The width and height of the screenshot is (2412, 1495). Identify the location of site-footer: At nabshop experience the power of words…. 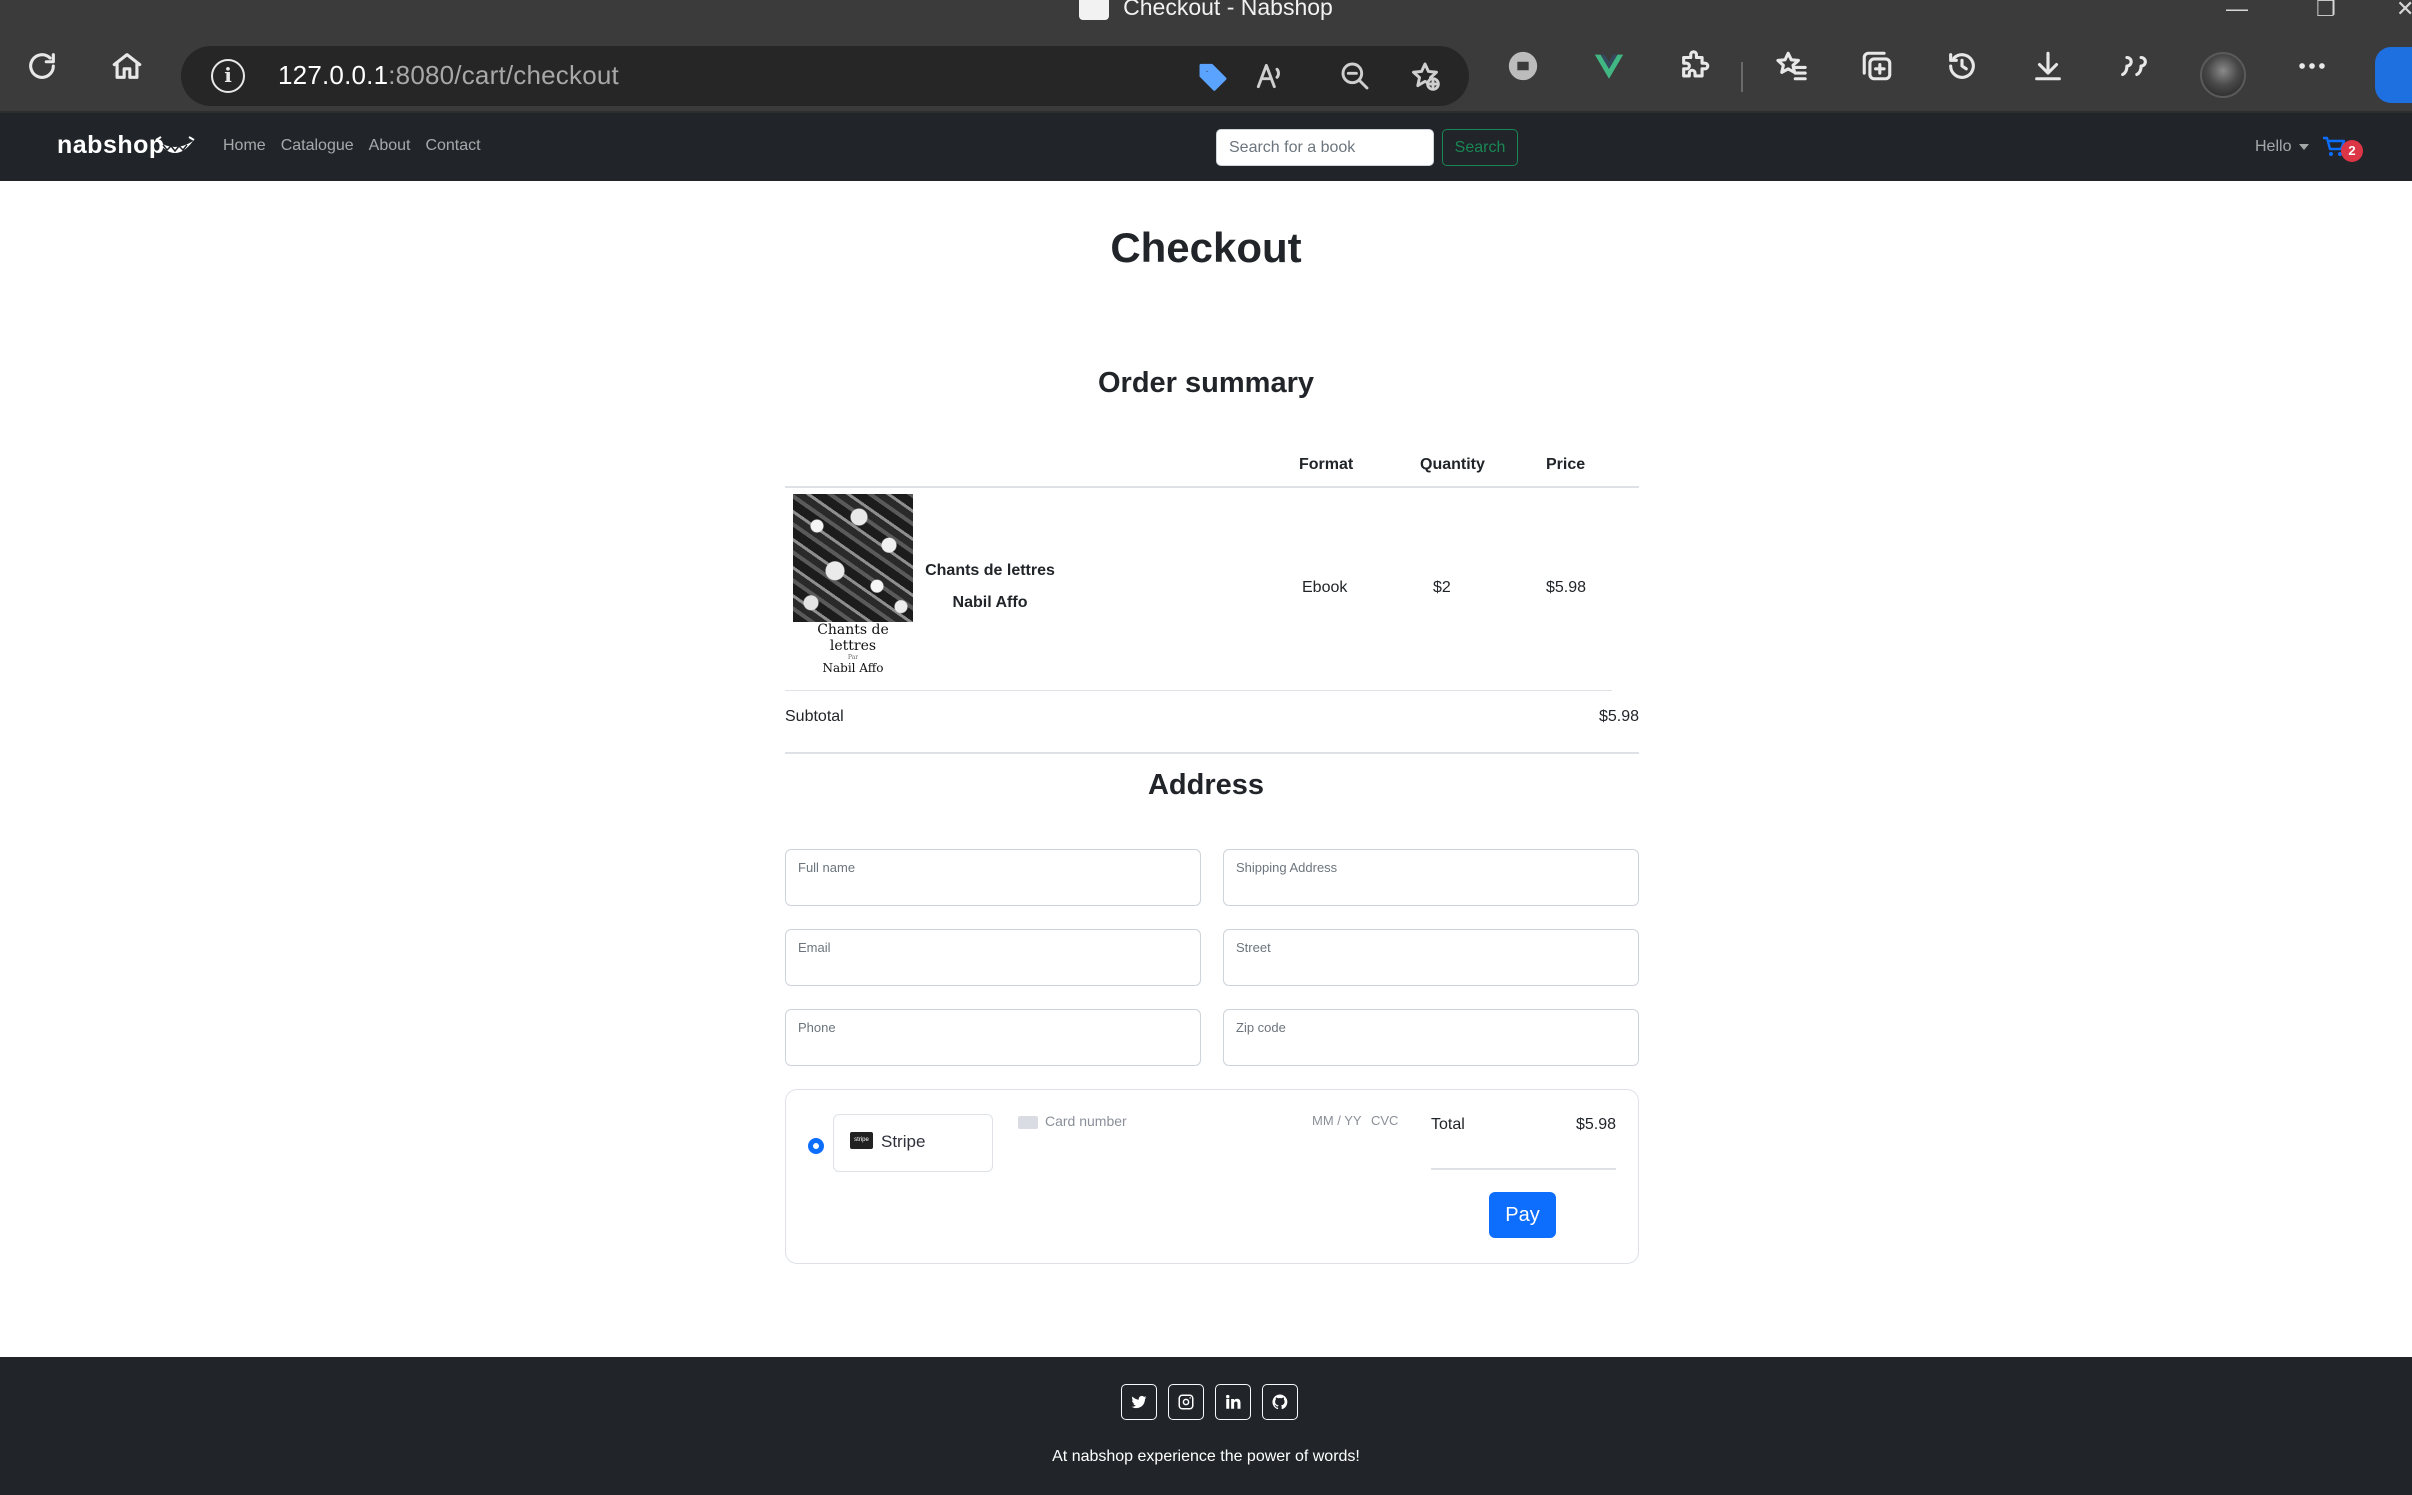
(1206, 1426).